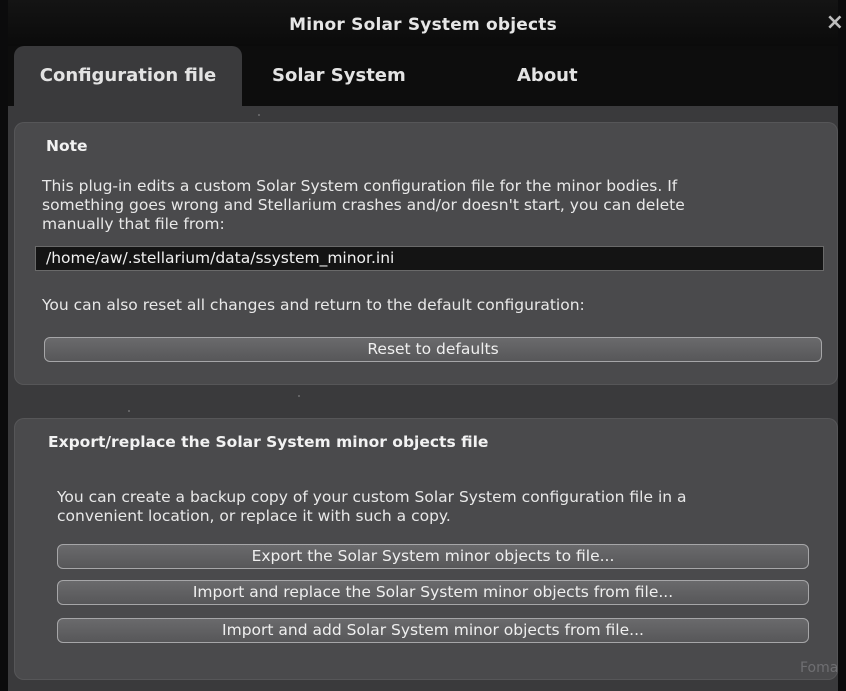 This screenshot has height=691, width=846. What do you see at coordinates (339, 76) in the screenshot?
I see `tab-solar-system: Solar System` at bounding box center [339, 76].